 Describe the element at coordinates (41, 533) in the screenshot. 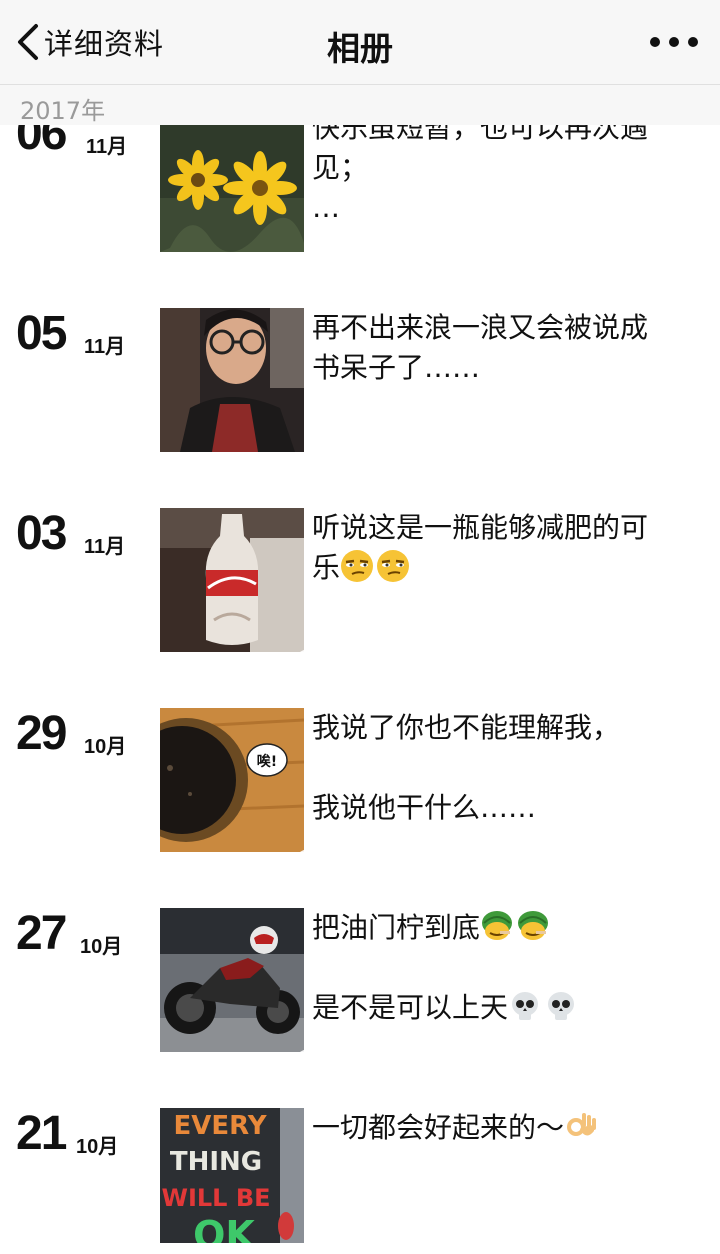

I see `post-day: 03` at that location.